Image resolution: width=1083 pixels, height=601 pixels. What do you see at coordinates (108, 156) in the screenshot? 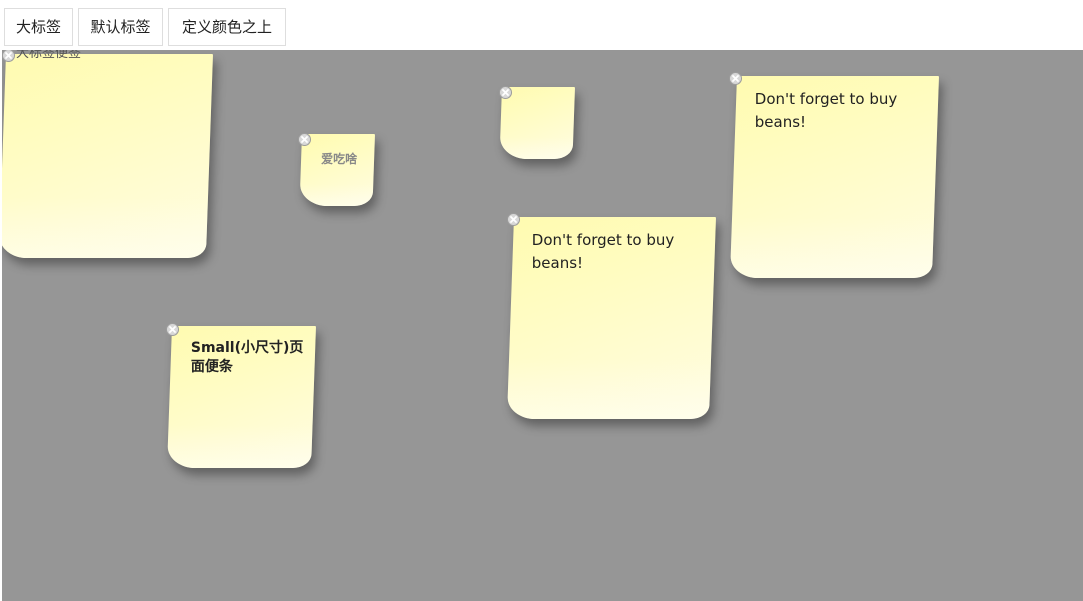
I see `sticky-note-large` at bounding box center [108, 156].